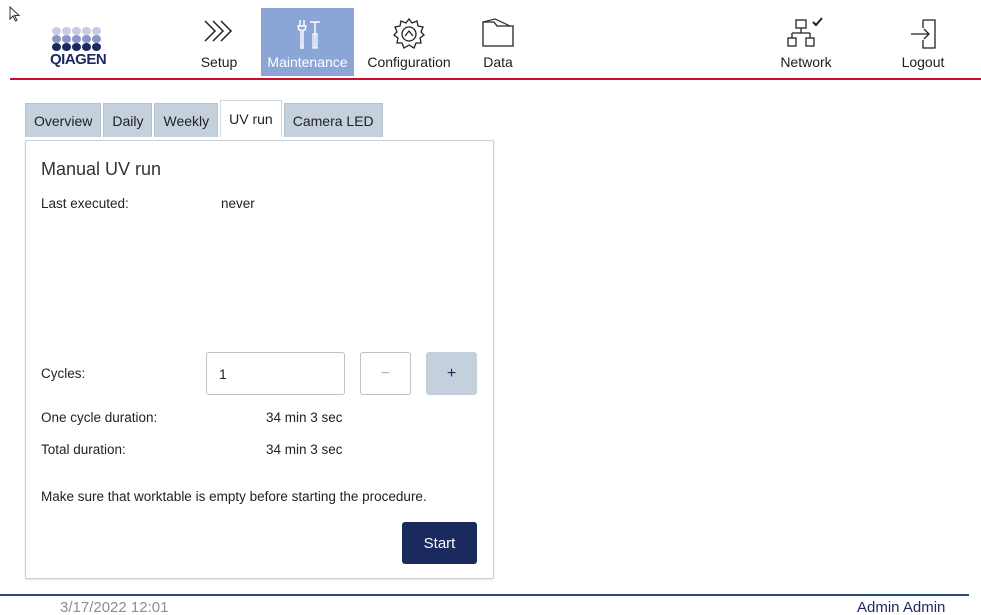 This screenshot has height=615, width=981. What do you see at coordinates (114, 607) in the screenshot?
I see `footer-datetime: 3/17/2022 12:01` at bounding box center [114, 607].